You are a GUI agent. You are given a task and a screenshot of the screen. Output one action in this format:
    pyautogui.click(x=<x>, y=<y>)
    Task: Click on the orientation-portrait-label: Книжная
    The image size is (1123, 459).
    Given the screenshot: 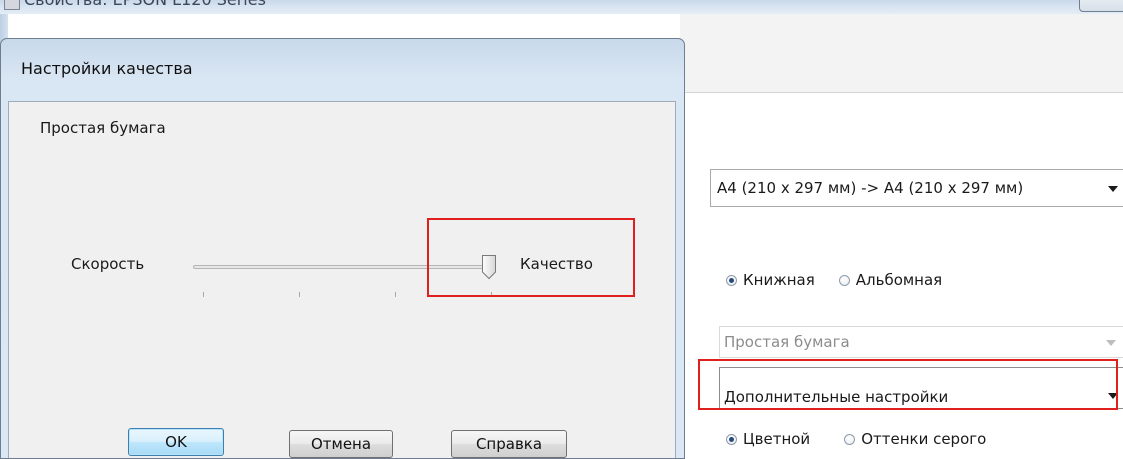 What is the action you would take?
    pyautogui.click(x=779, y=280)
    